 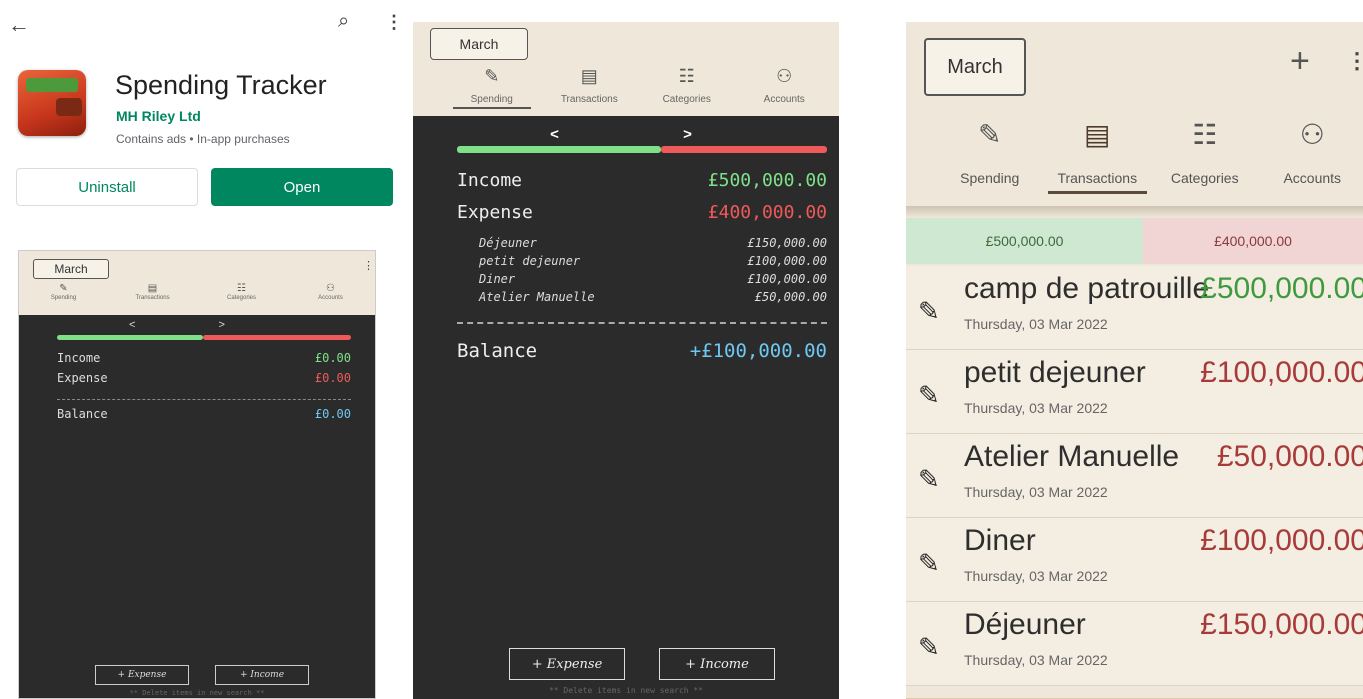 I want to click on add-expense-button: + Expense, so click(x=567, y=664).